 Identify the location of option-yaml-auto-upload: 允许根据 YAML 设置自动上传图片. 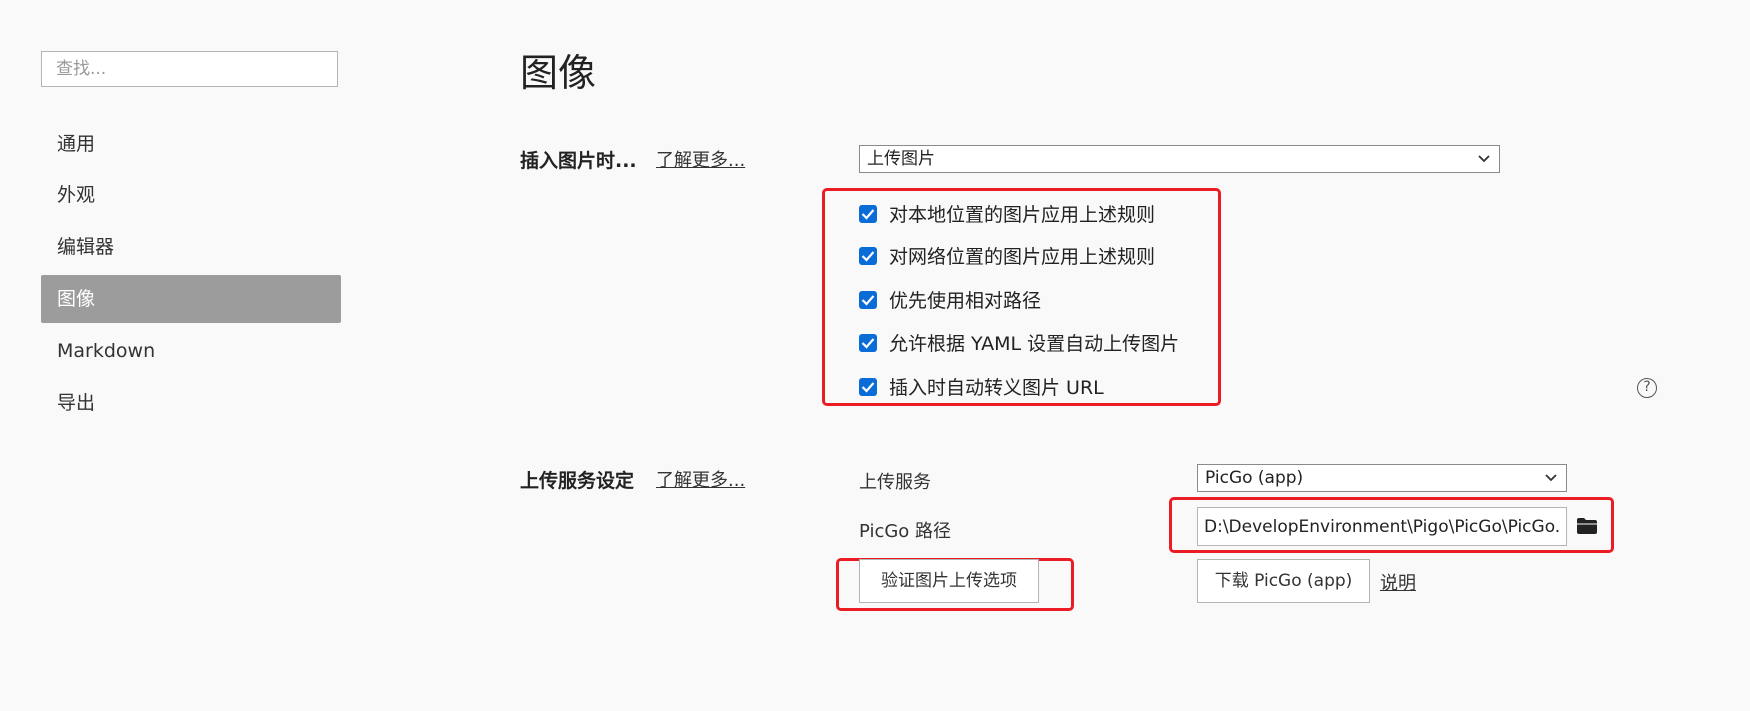
(1019, 344).